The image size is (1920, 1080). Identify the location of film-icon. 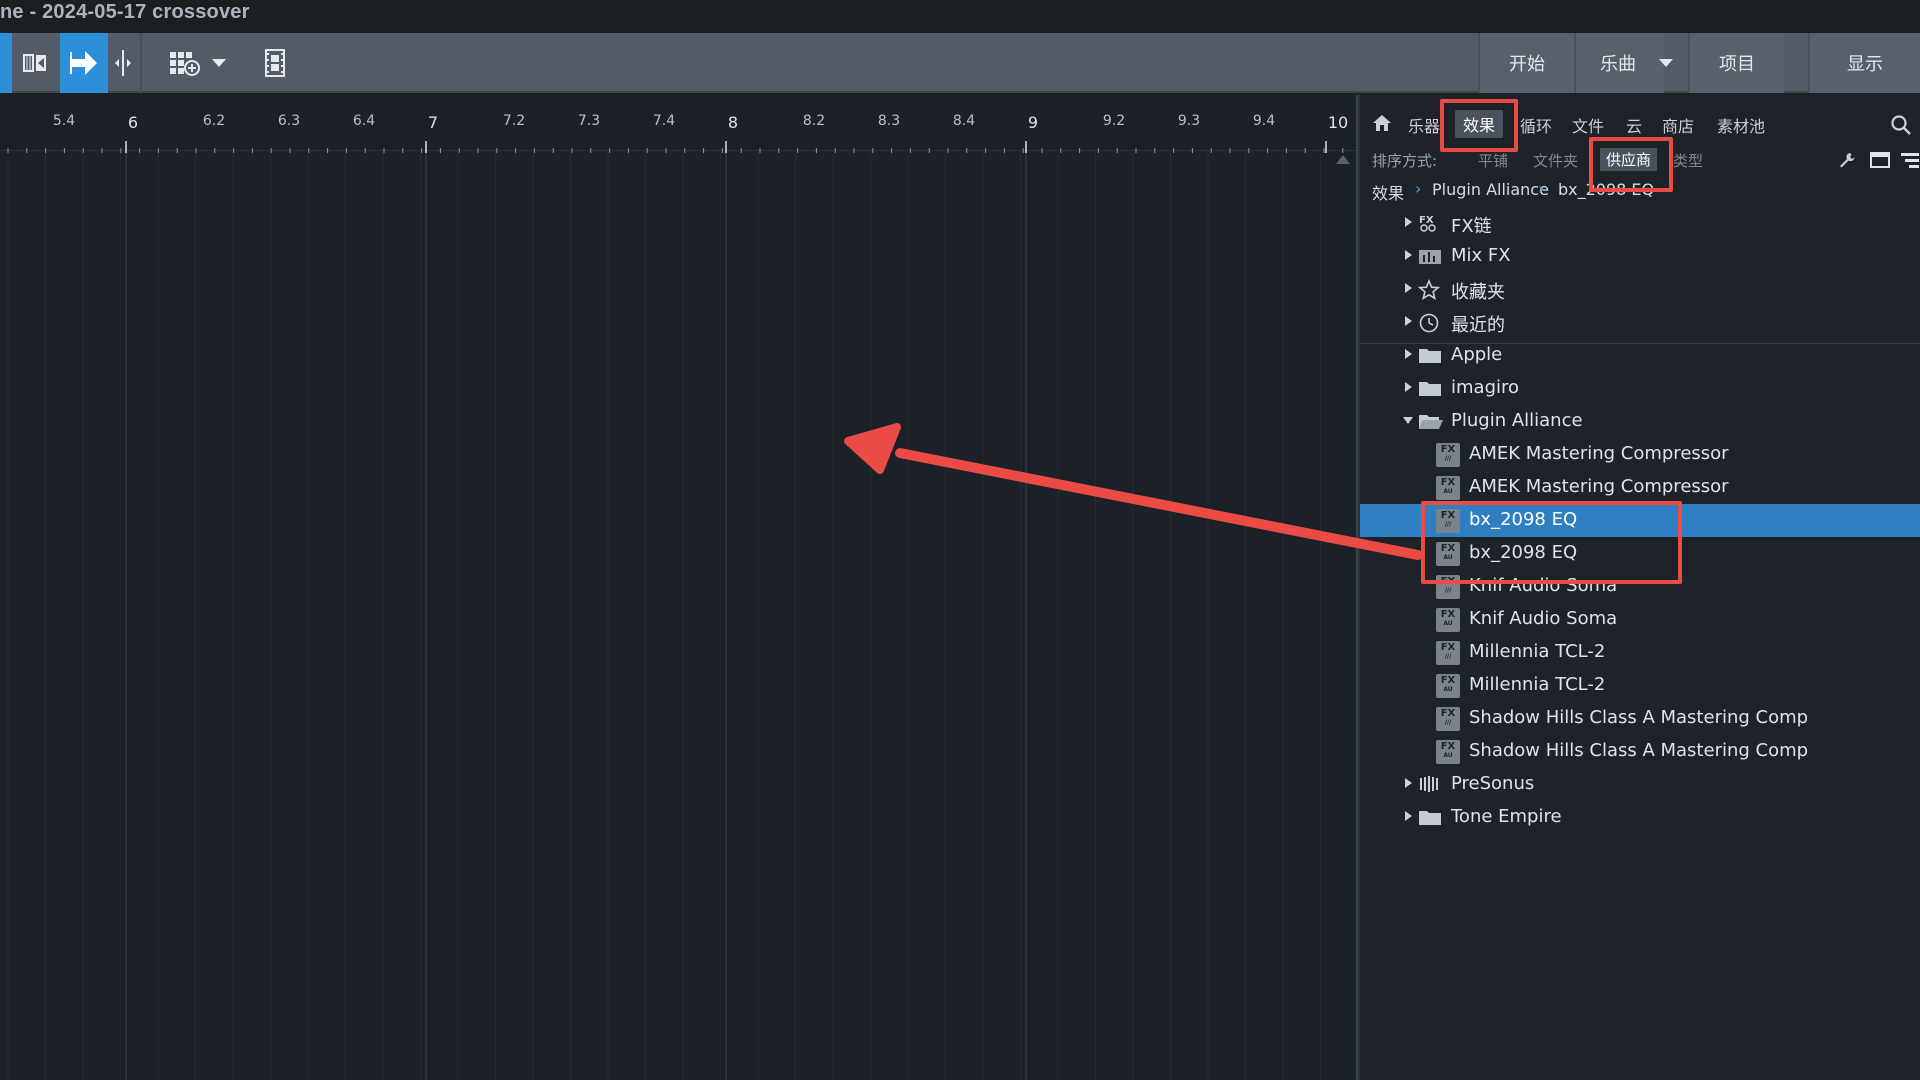
(275, 63).